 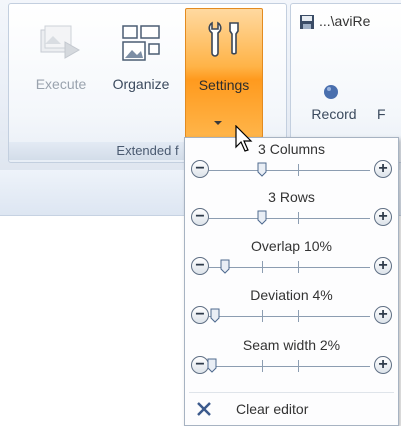 I want to click on record-icon, so click(x=331, y=92).